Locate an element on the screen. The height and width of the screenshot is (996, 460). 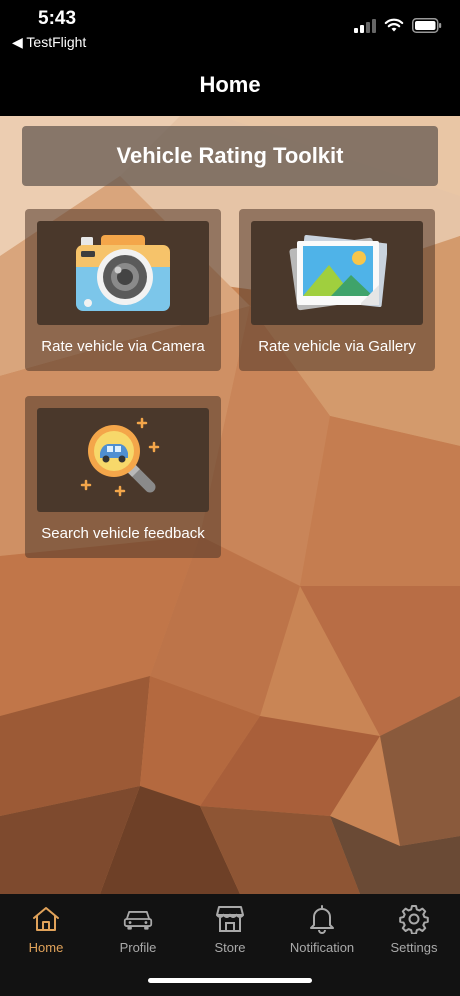
back-to-testflight-link: ◀ TestFlight is located at coordinates (49, 42).